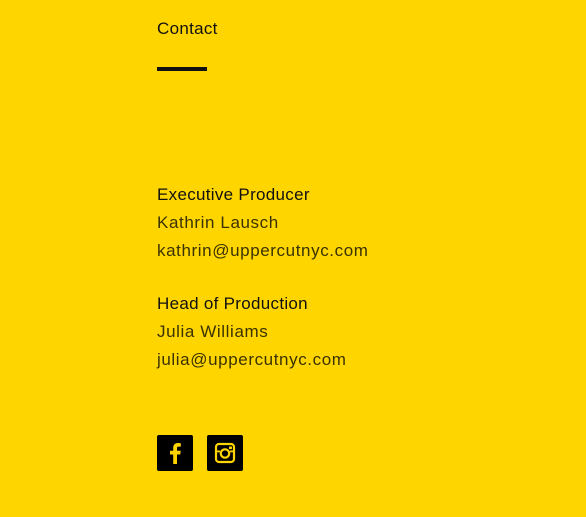 Image resolution: width=586 pixels, height=517 pixels. I want to click on contact-role: Executive Producer, so click(233, 194).